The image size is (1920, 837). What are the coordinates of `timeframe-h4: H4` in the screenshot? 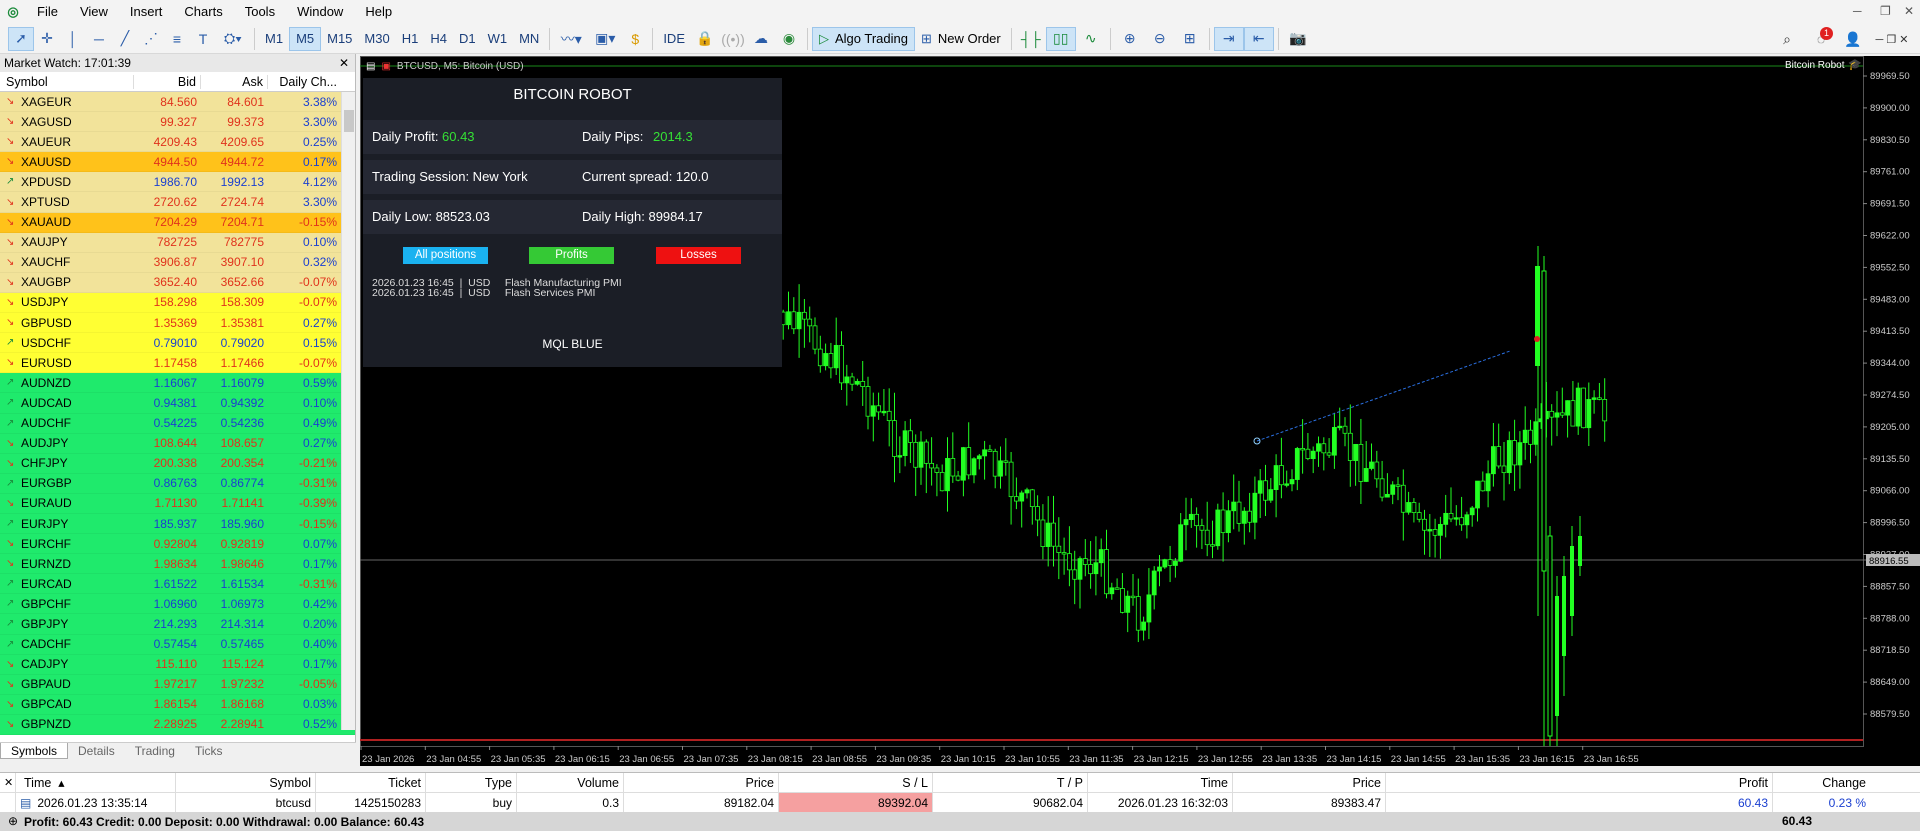 It's located at (438, 39).